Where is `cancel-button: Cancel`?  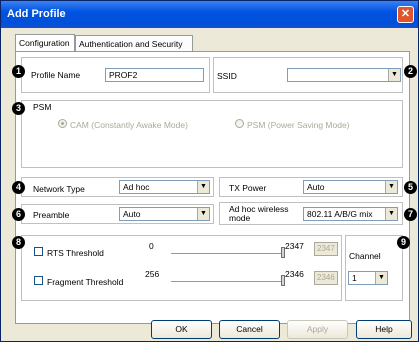 cancel-button: Cancel is located at coordinates (249, 329).